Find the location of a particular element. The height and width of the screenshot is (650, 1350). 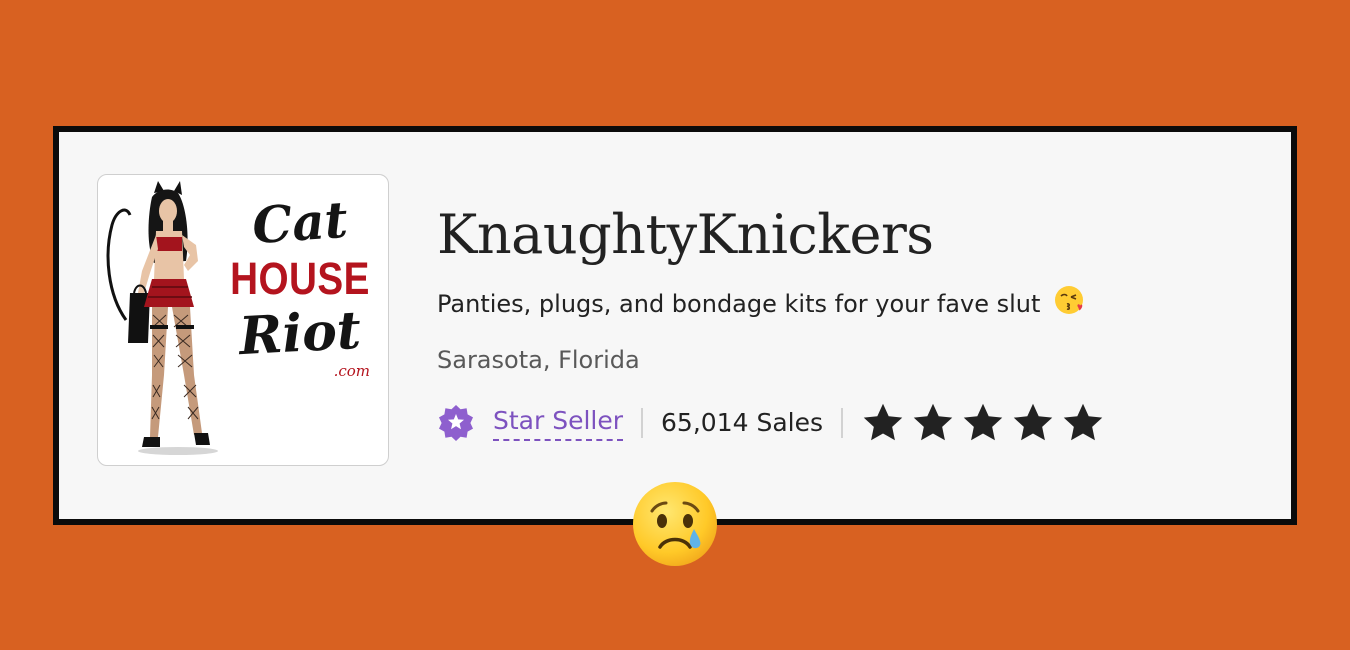

star-rating is located at coordinates (986, 423).